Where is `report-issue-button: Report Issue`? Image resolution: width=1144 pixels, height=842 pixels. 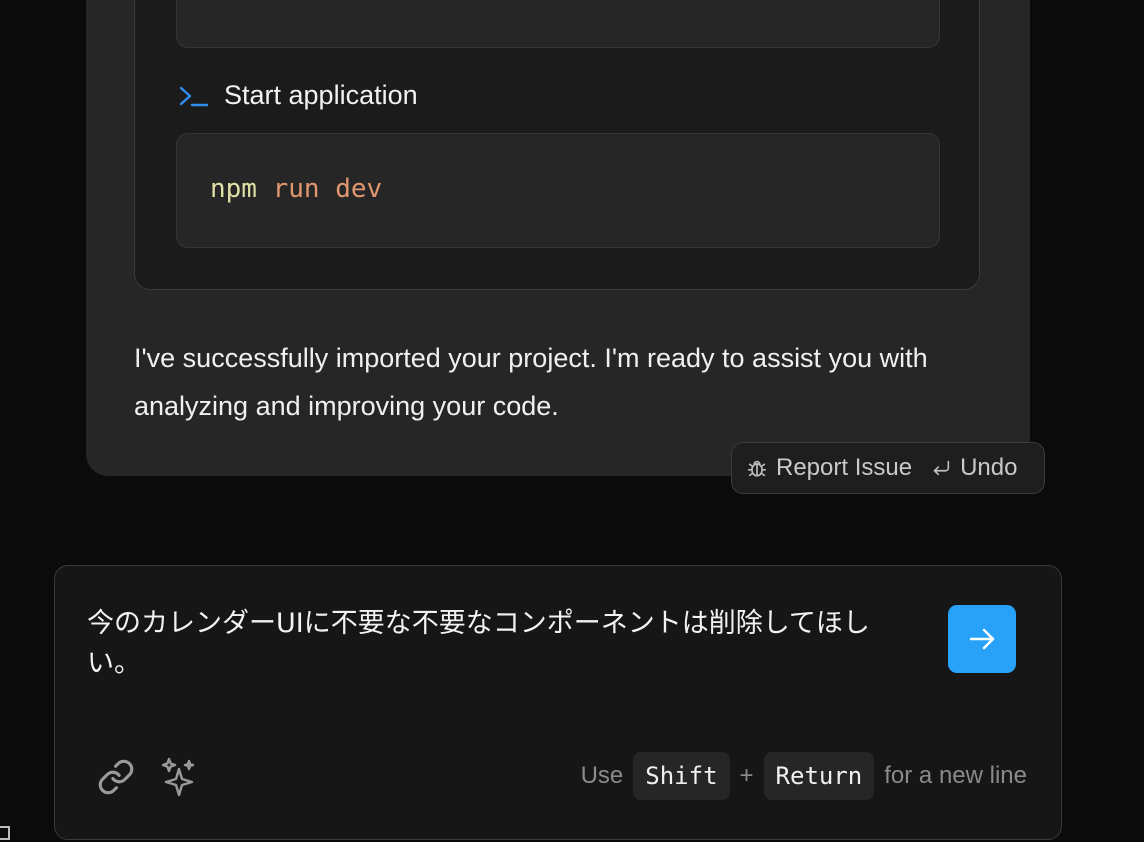
report-issue-button: Report Issue is located at coordinates (829, 468).